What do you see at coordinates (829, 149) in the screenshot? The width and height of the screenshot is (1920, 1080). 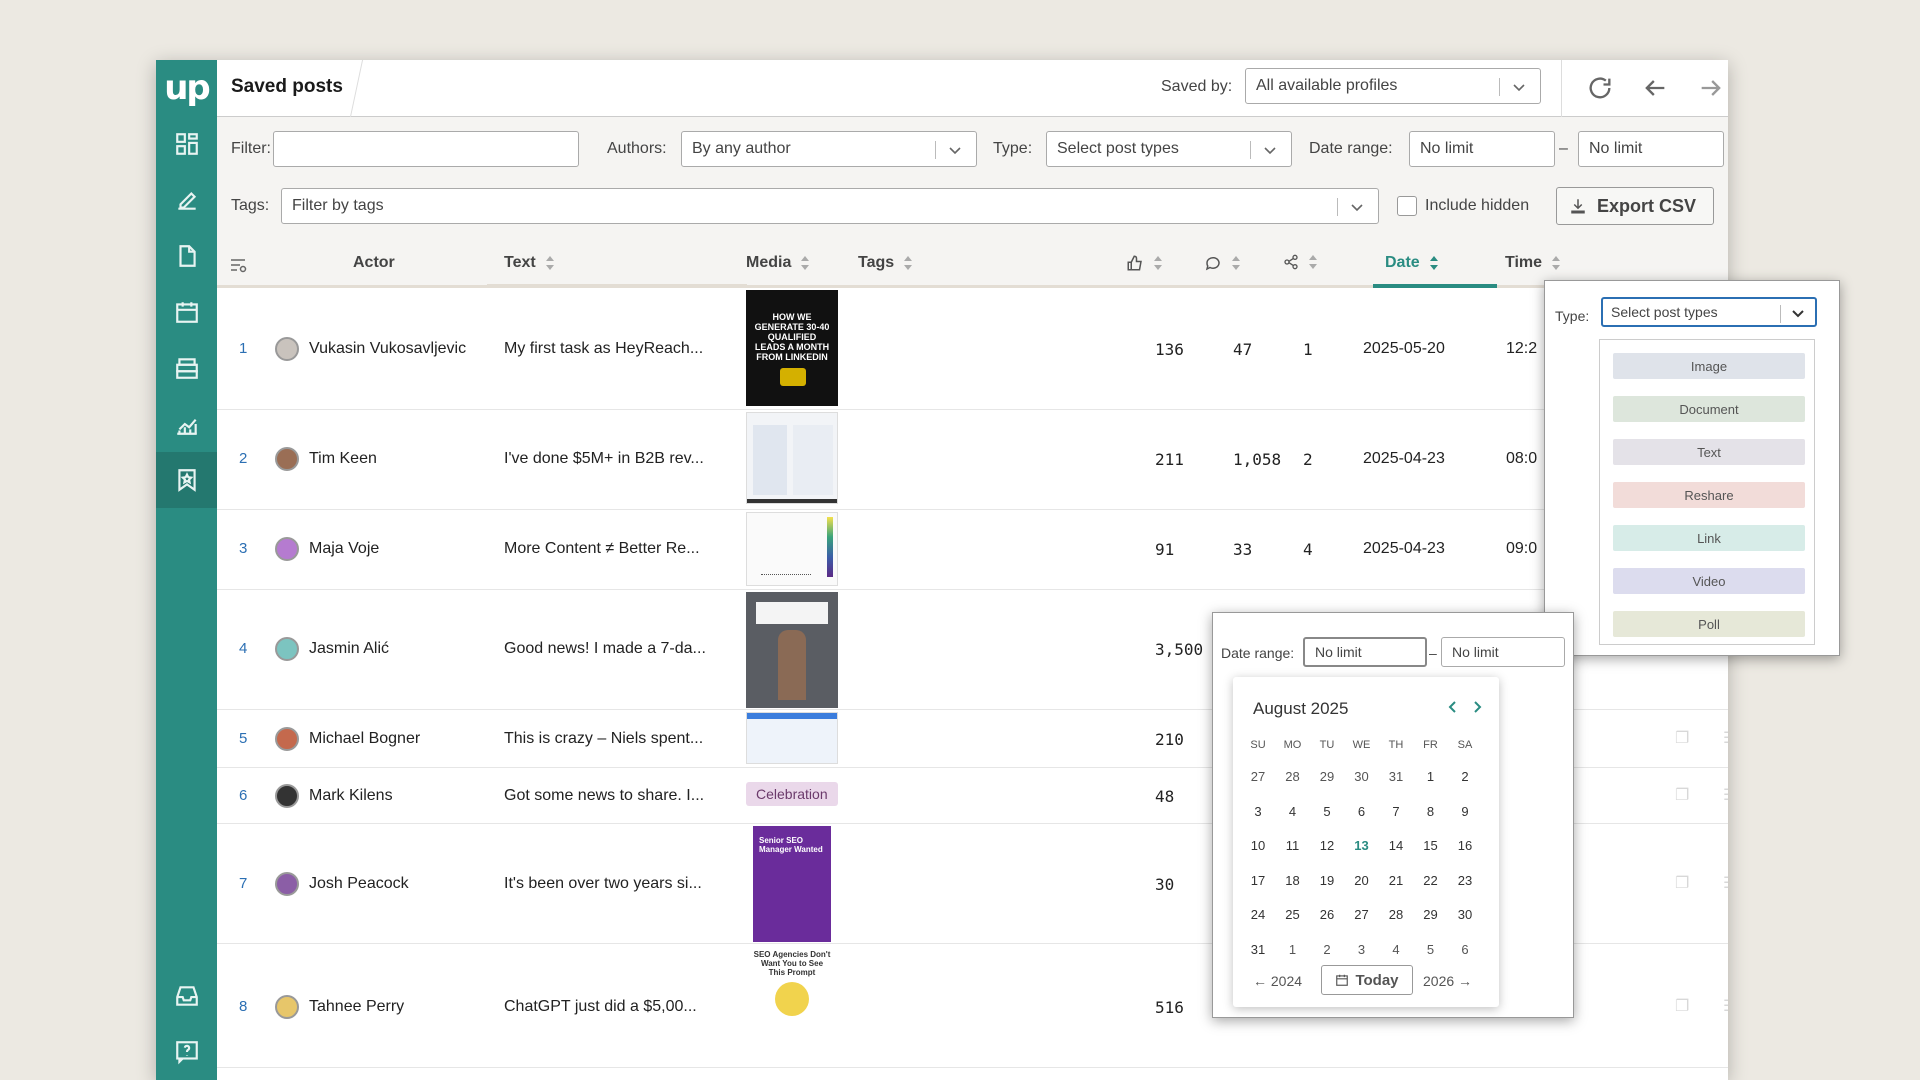 I see `authors-select: By any author` at bounding box center [829, 149].